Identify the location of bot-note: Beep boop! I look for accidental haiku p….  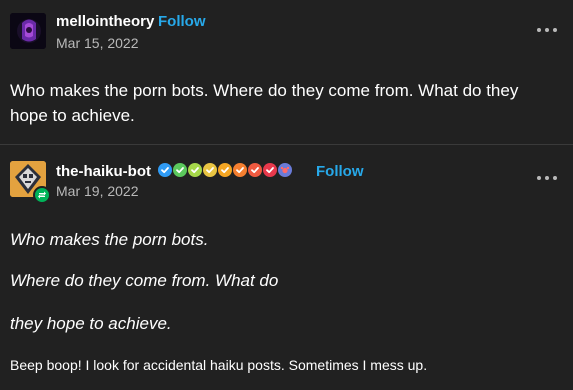
(219, 365).